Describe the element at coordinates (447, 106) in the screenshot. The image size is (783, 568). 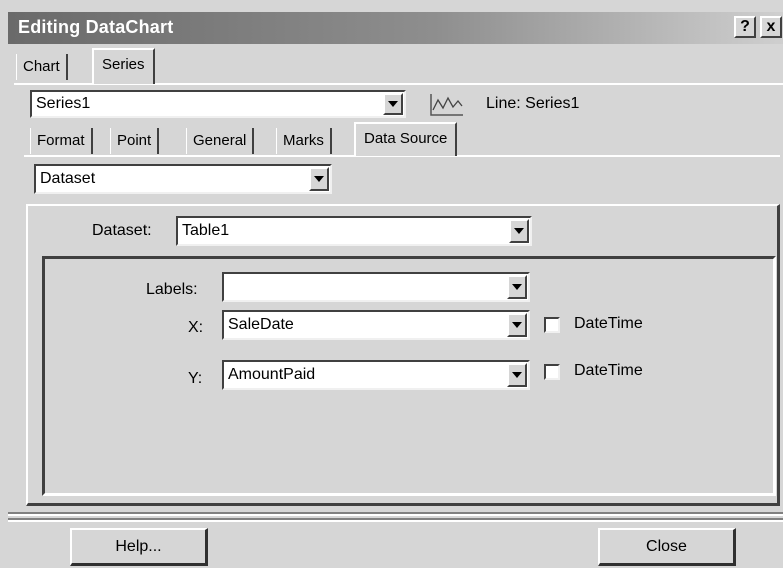
I see `line-series-icon` at that location.